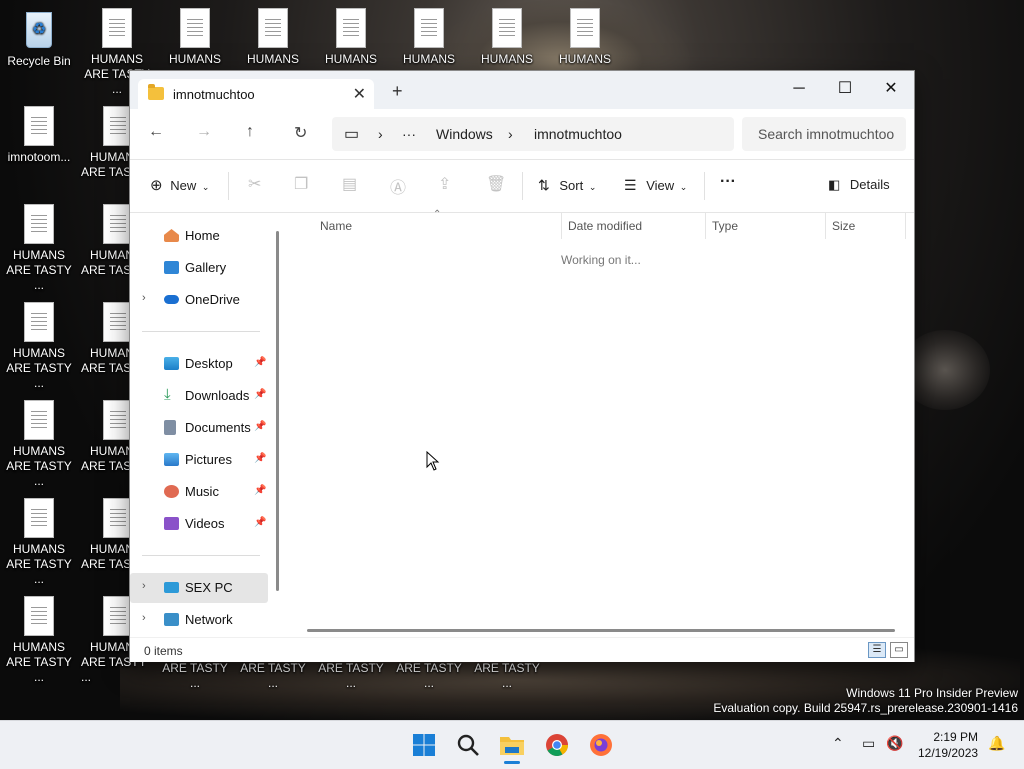 This screenshot has width=1024, height=769. I want to click on paste-icon: ▤, so click(349, 184).